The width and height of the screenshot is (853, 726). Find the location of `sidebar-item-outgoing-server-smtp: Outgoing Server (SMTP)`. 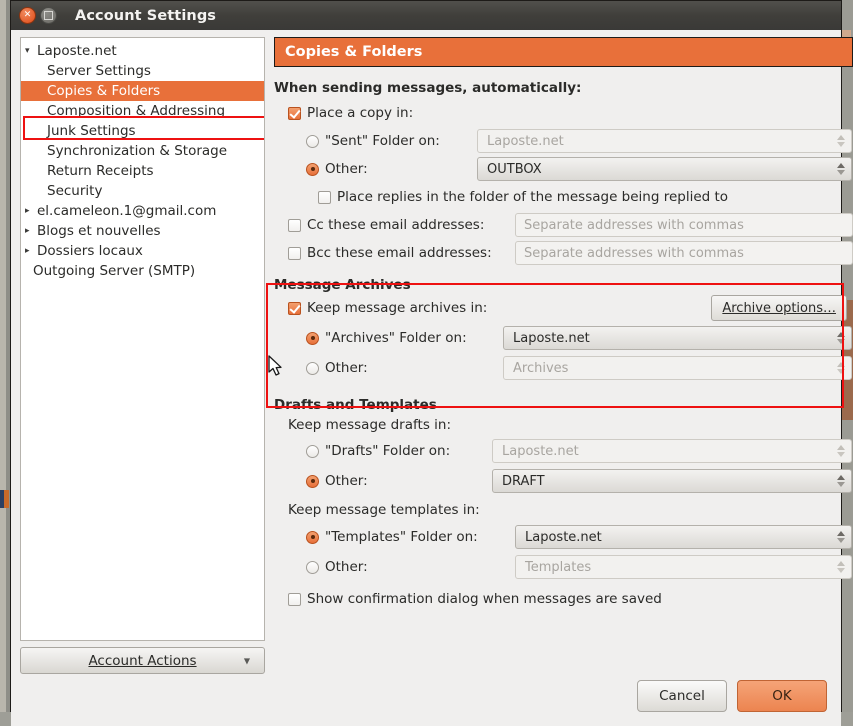

sidebar-item-outgoing-server-smtp: Outgoing Server (SMTP) is located at coordinates (142, 271).